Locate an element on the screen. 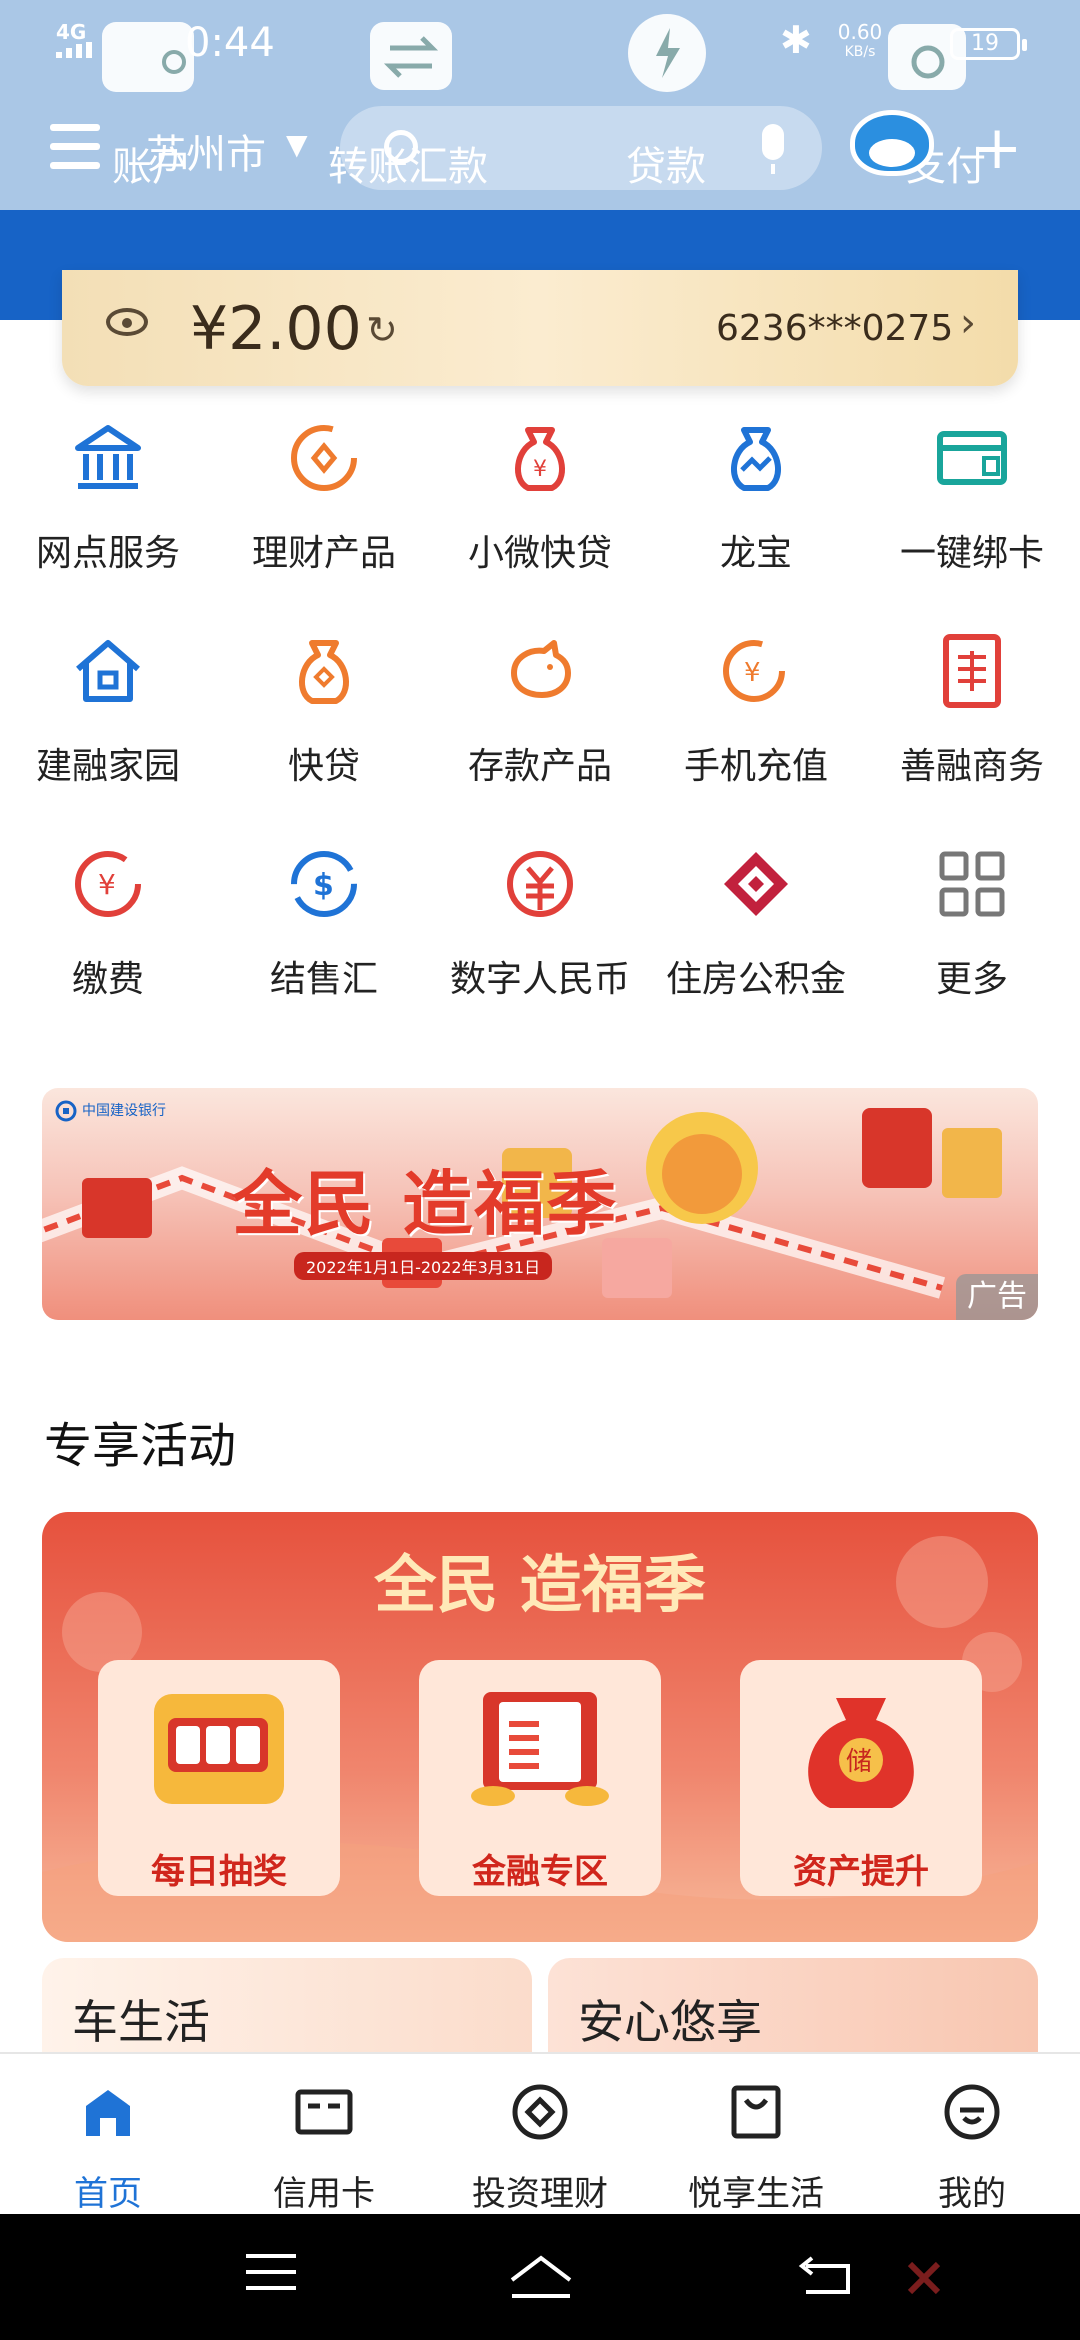 The height and width of the screenshot is (2340, 1080). menu-icon is located at coordinates (75, 146).